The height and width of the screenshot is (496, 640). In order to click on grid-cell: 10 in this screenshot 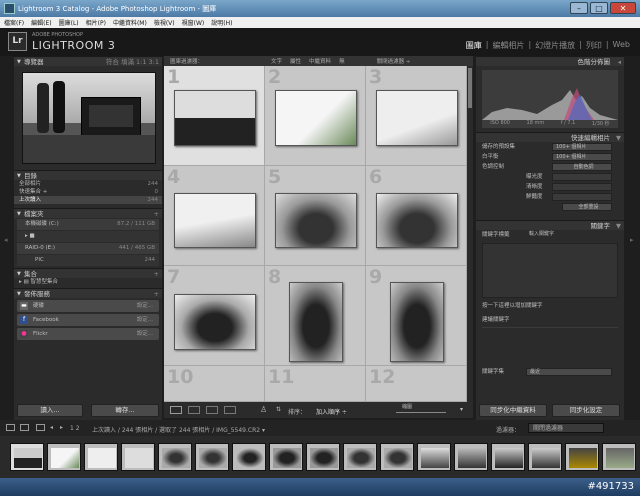, I will do `click(214, 384)`.